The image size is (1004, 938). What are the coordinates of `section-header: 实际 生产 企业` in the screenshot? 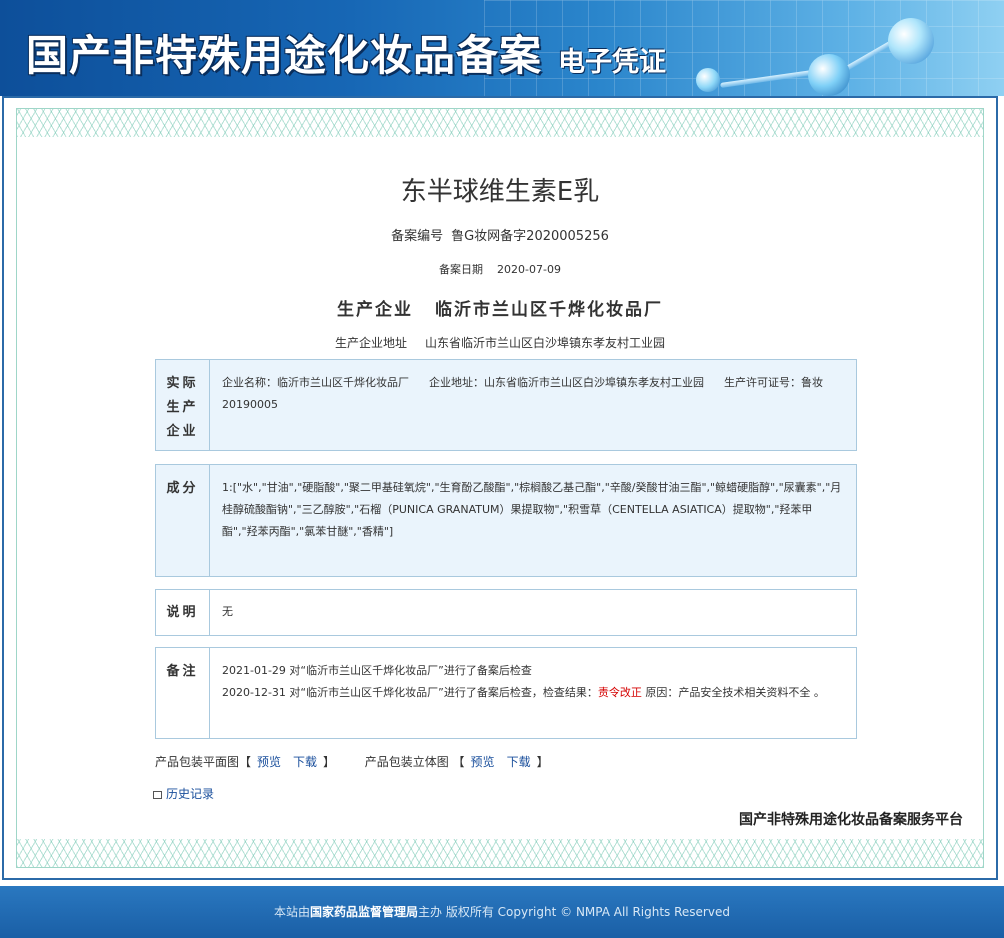 It's located at (183, 405).